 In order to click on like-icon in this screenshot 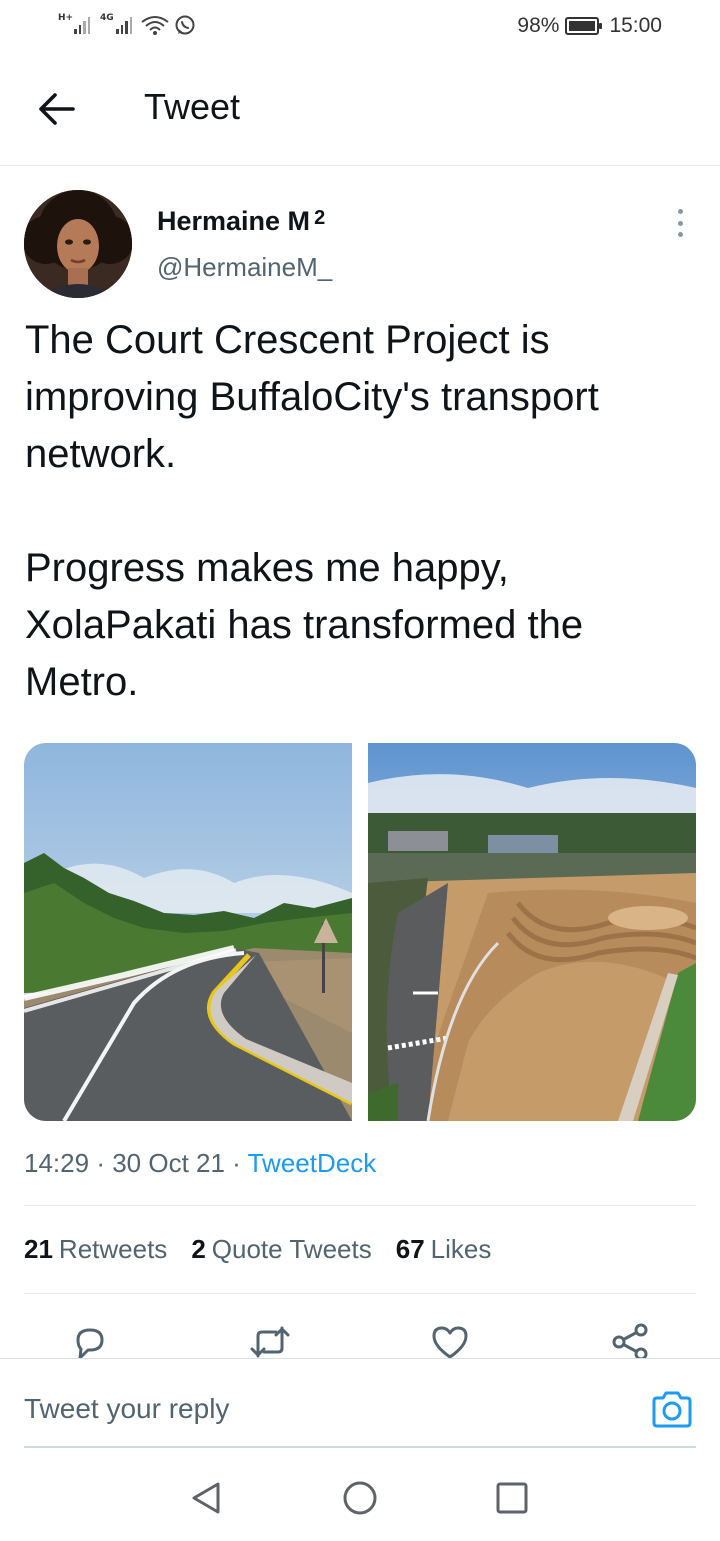, I will do `click(450, 1342)`.